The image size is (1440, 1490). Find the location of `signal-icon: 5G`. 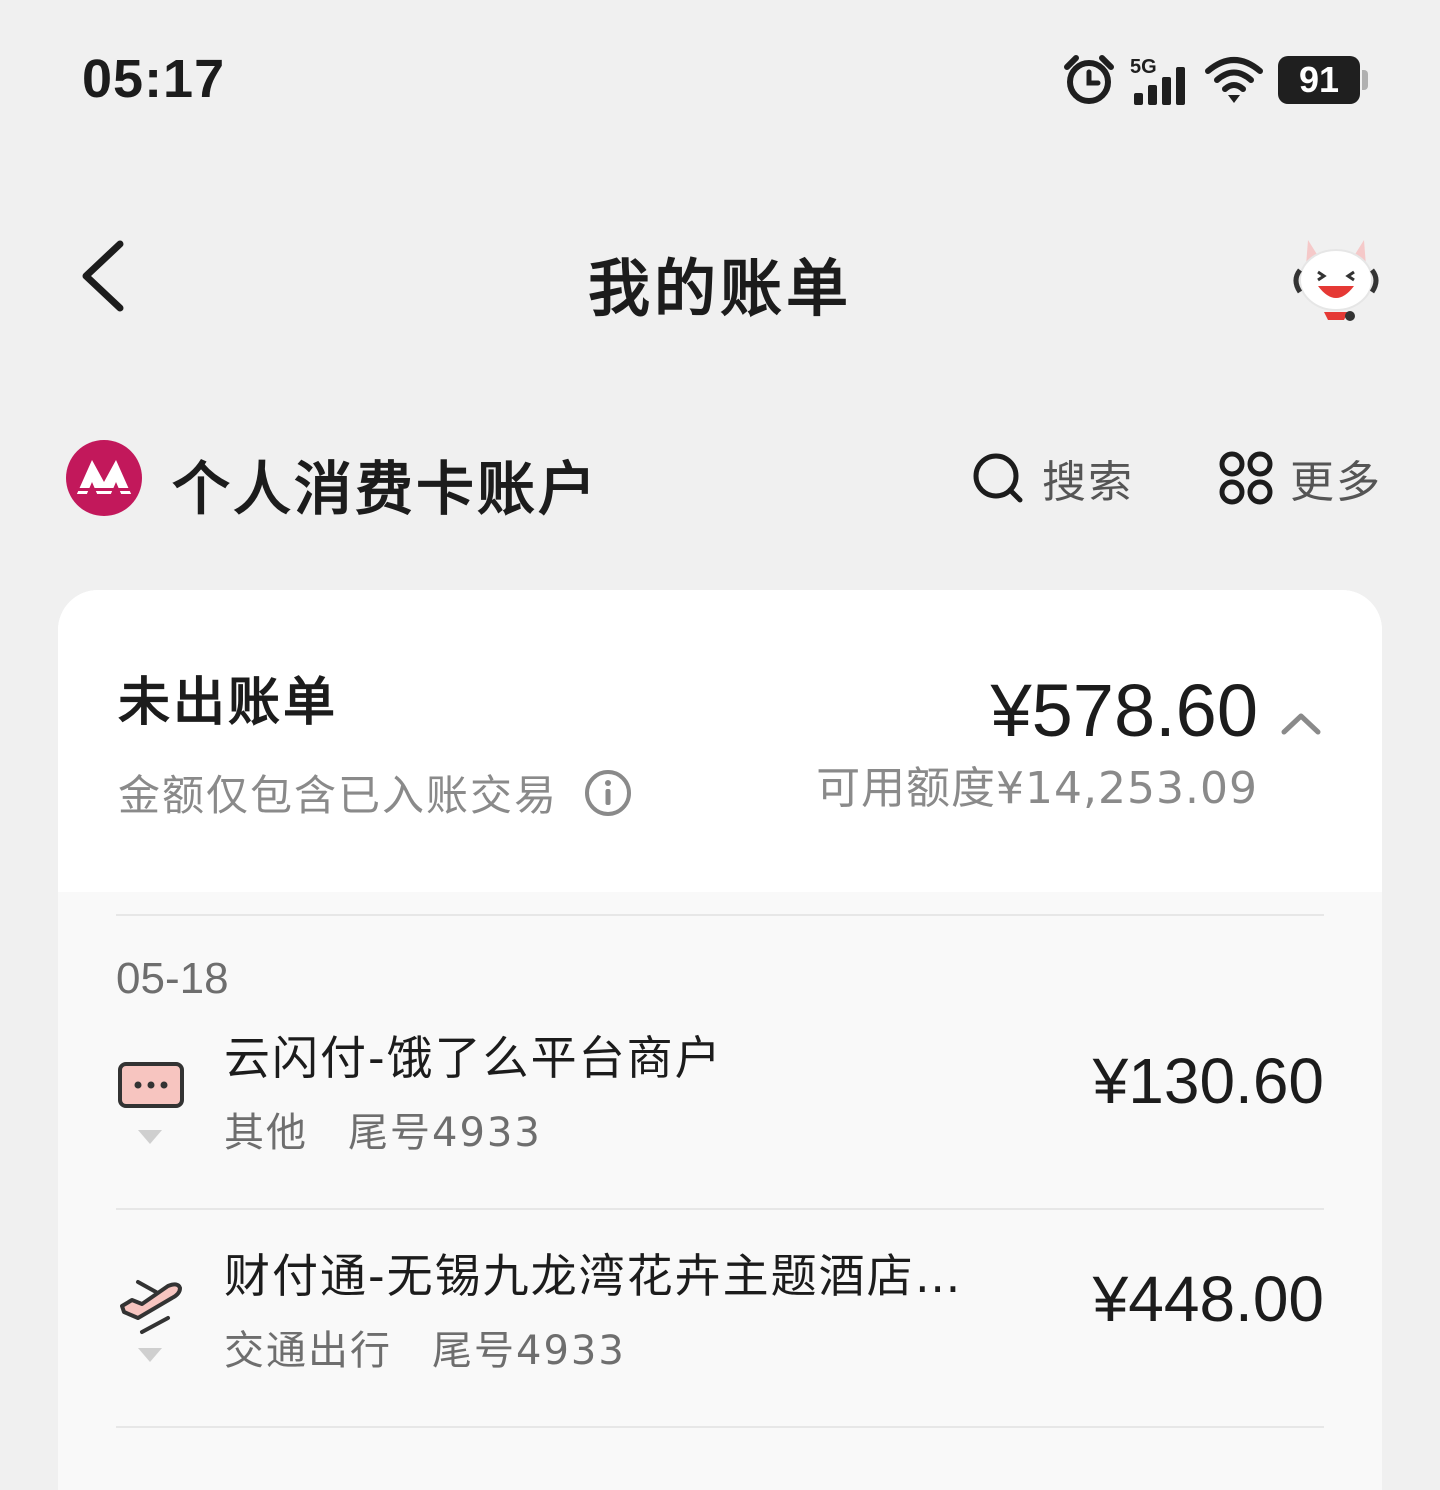

signal-icon: 5G is located at coordinates (1157, 80).